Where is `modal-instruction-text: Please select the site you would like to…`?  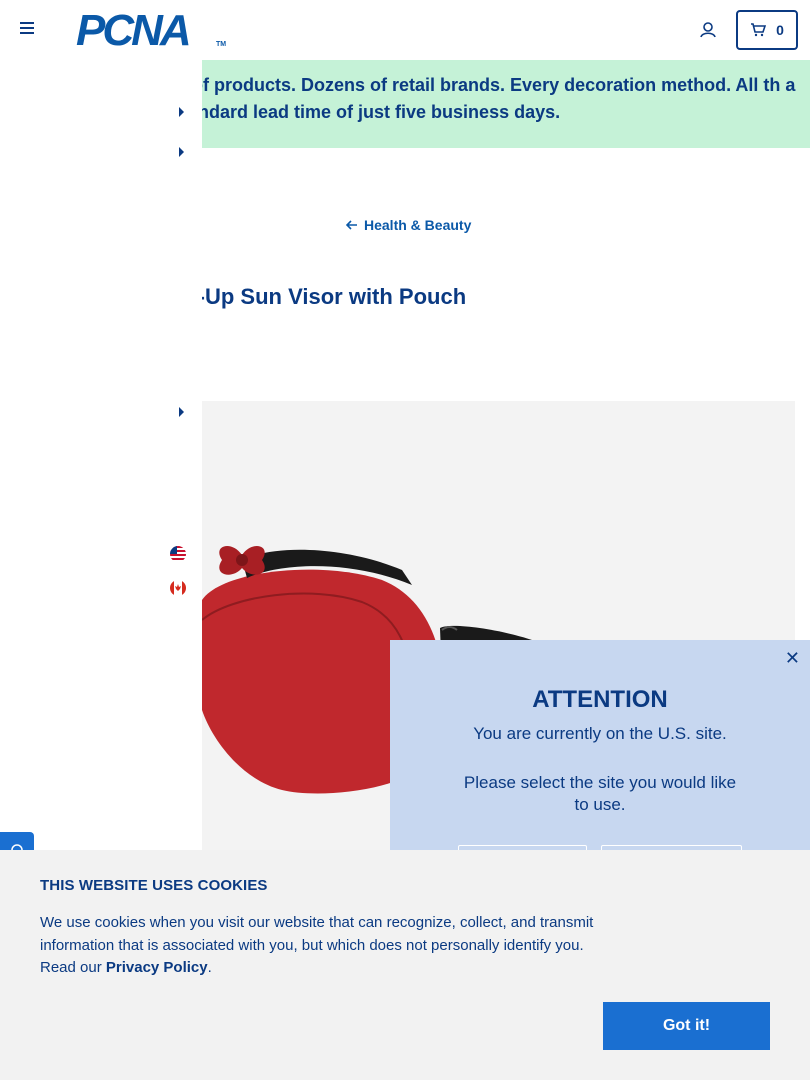
modal-instruction-text: Please select the site you would like to… is located at coordinates (600, 793).